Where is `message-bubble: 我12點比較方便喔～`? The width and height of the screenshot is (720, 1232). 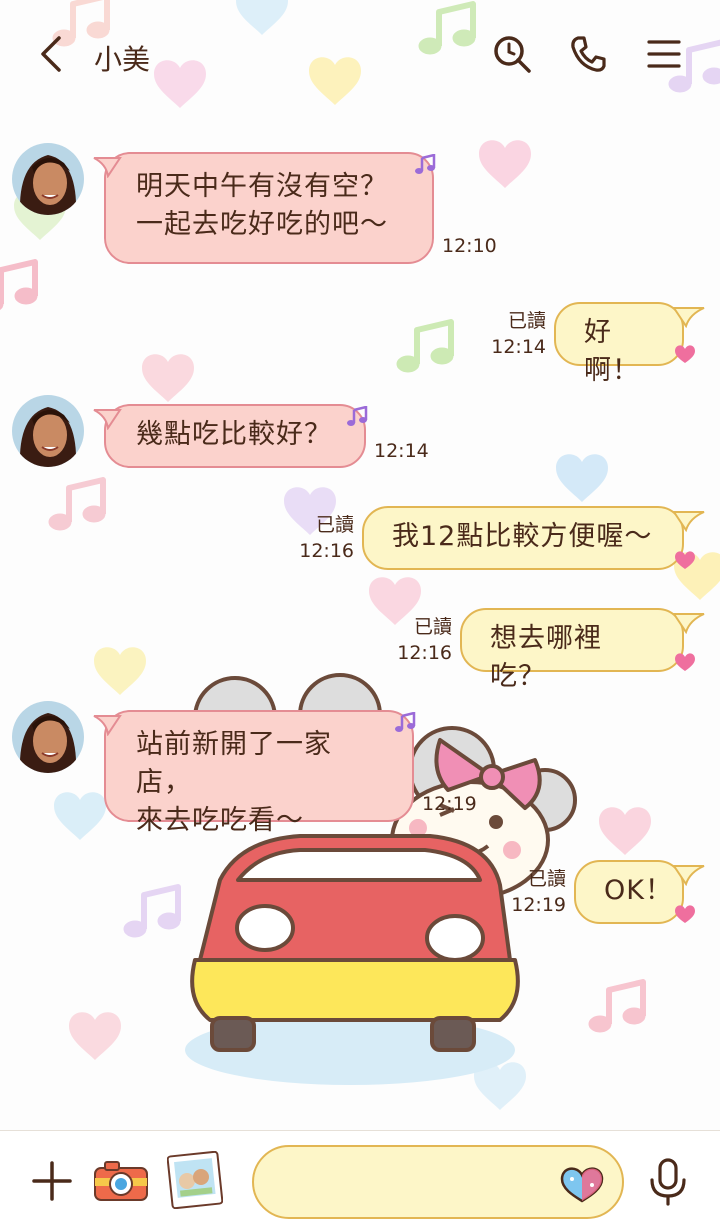
message-bubble: 我12點比較方便喔～ is located at coordinates (523, 538).